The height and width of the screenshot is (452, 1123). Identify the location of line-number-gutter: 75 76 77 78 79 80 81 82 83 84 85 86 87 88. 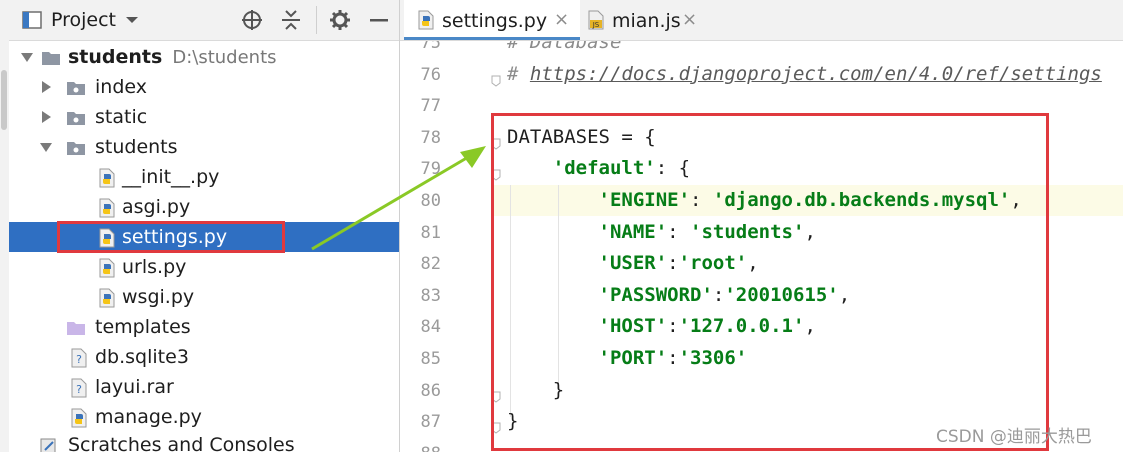
(435, 246).